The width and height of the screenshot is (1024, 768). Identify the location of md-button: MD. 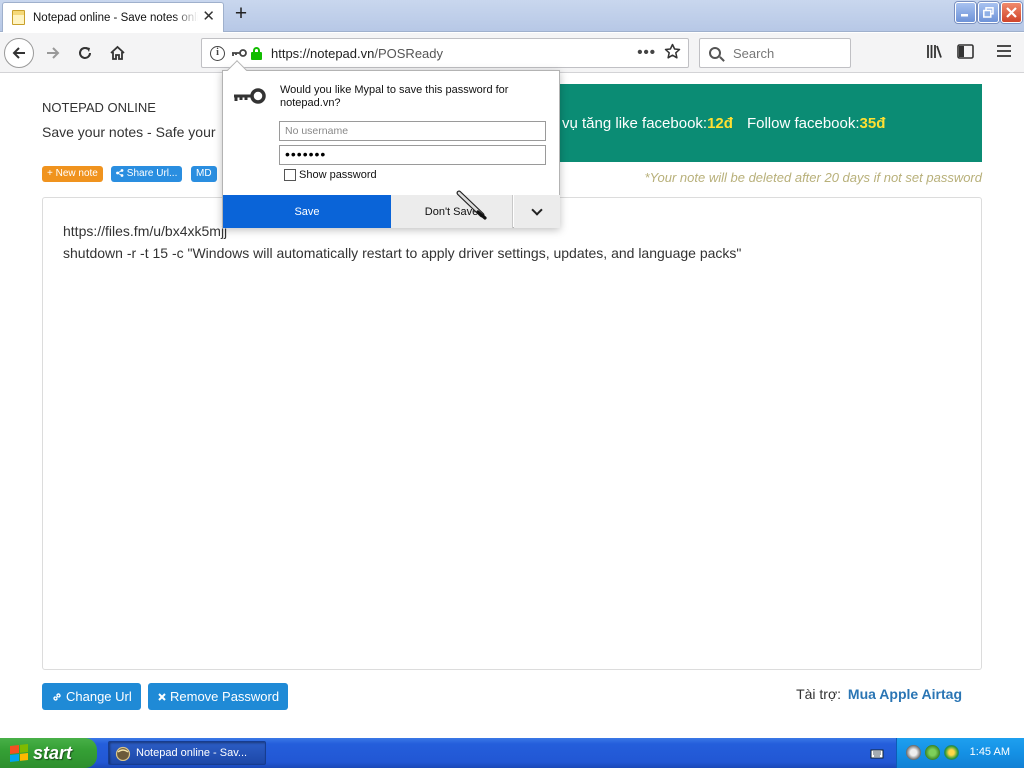
(204, 174).